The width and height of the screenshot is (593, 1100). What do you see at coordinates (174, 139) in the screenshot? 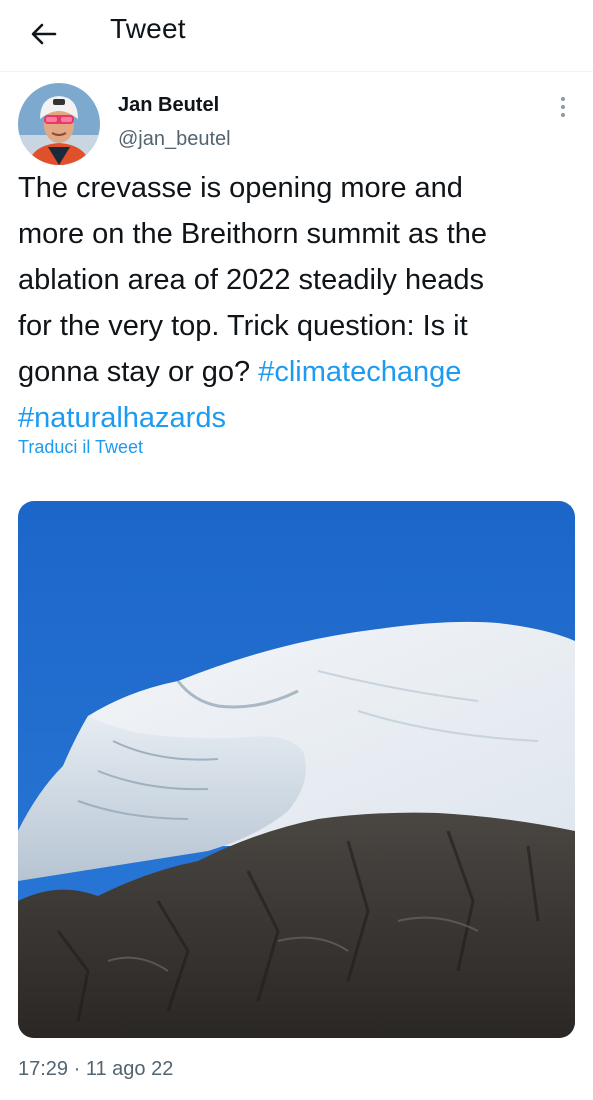
I see `author-handle: @jan_beutel` at bounding box center [174, 139].